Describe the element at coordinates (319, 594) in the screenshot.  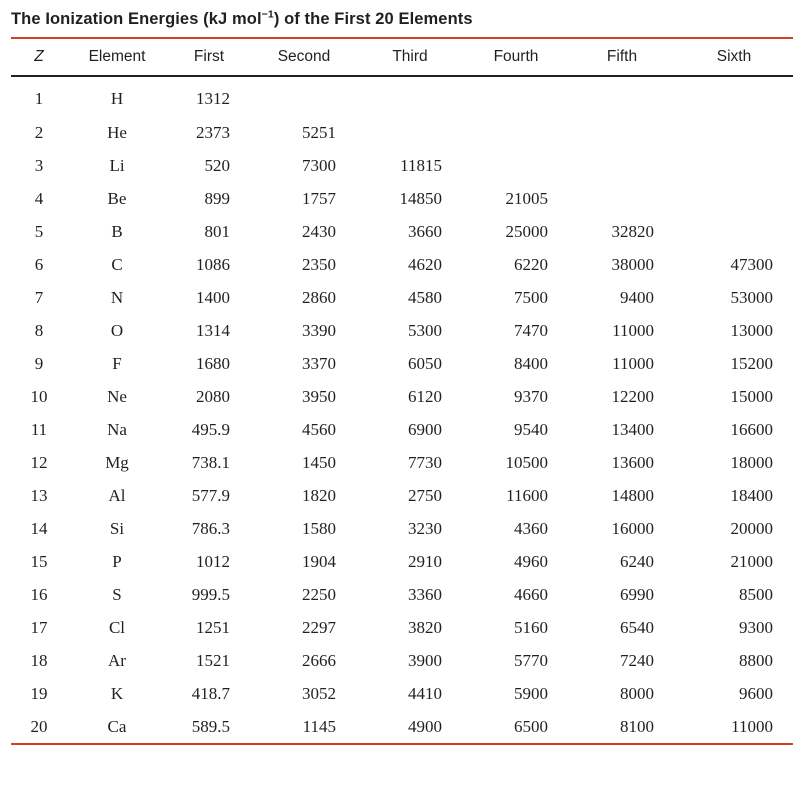
I see `cell-second: 2250` at that location.